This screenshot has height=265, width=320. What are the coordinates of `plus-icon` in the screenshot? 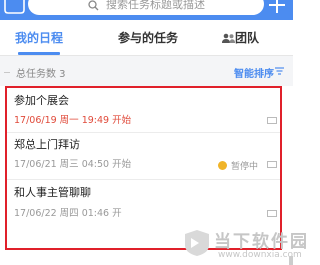 It's located at (277, 6).